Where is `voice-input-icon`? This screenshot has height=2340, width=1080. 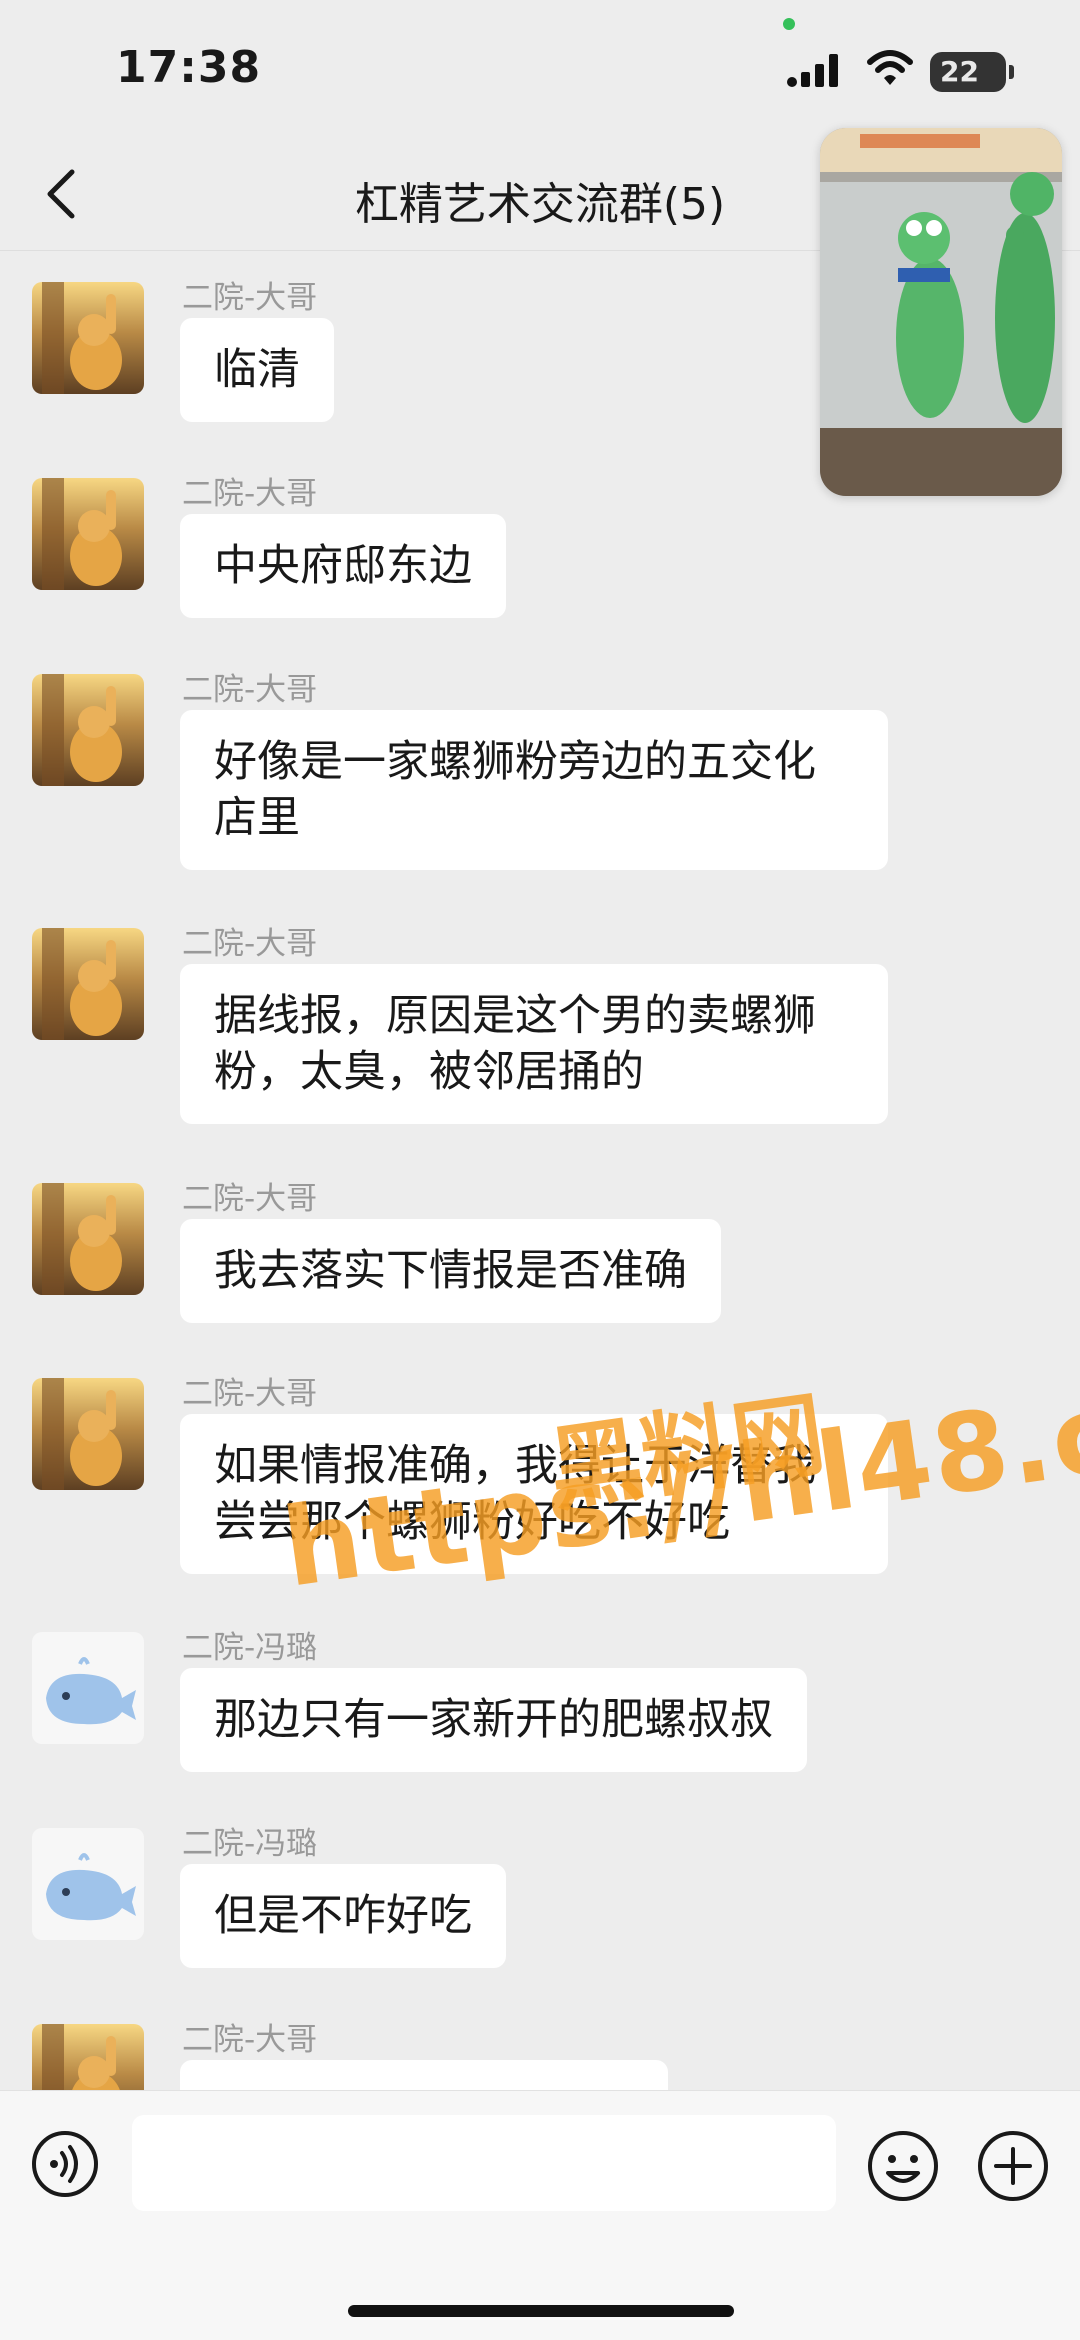 voice-input-icon is located at coordinates (65, 2164).